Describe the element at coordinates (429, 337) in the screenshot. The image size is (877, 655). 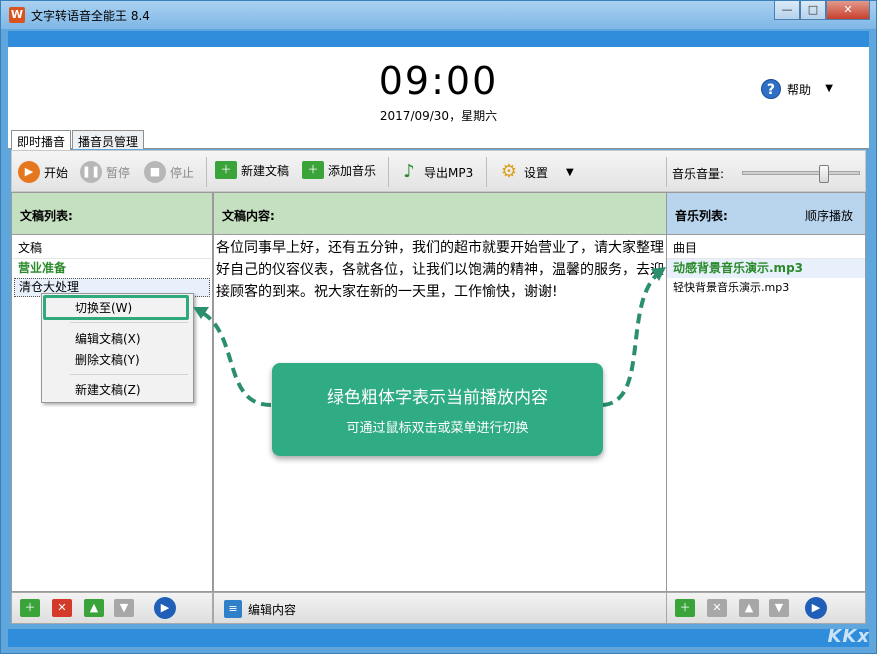
I see `annotation-arrows` at that location.